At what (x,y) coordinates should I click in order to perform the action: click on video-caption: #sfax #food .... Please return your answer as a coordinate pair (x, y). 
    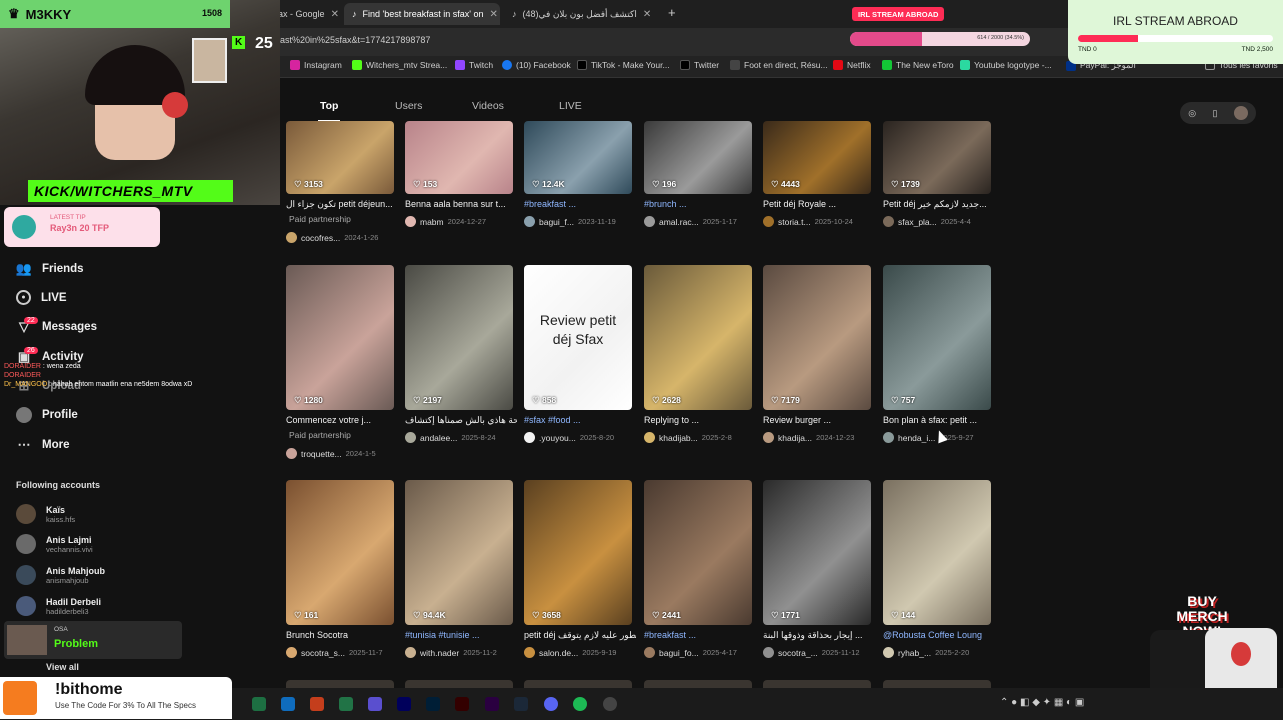
    Looking at the image, I should click on (580, 420).